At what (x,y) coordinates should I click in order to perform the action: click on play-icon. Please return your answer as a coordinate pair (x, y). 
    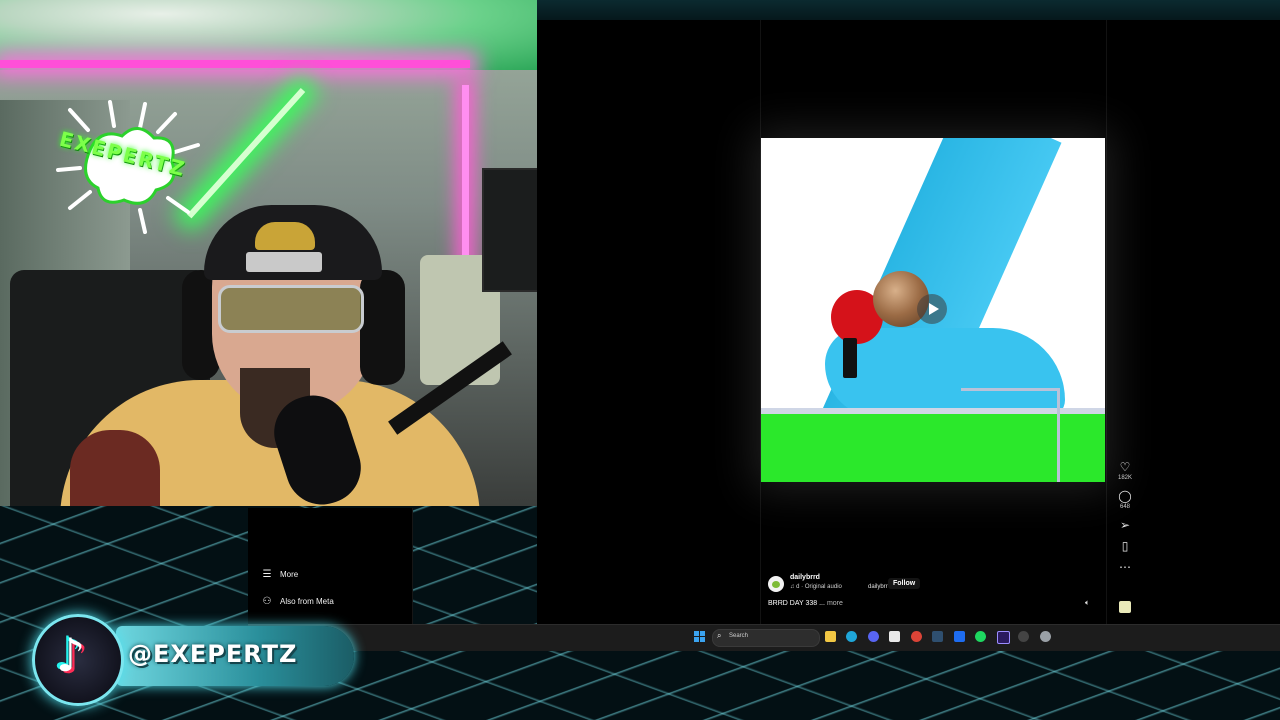
    Looking at the image, I should click on (932, 309).